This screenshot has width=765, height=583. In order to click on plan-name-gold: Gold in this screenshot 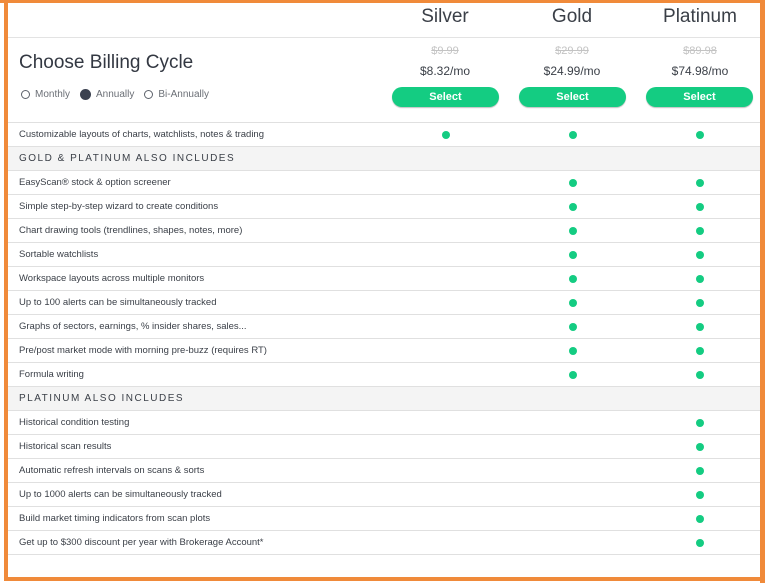, I will do `click(572, 16)`.